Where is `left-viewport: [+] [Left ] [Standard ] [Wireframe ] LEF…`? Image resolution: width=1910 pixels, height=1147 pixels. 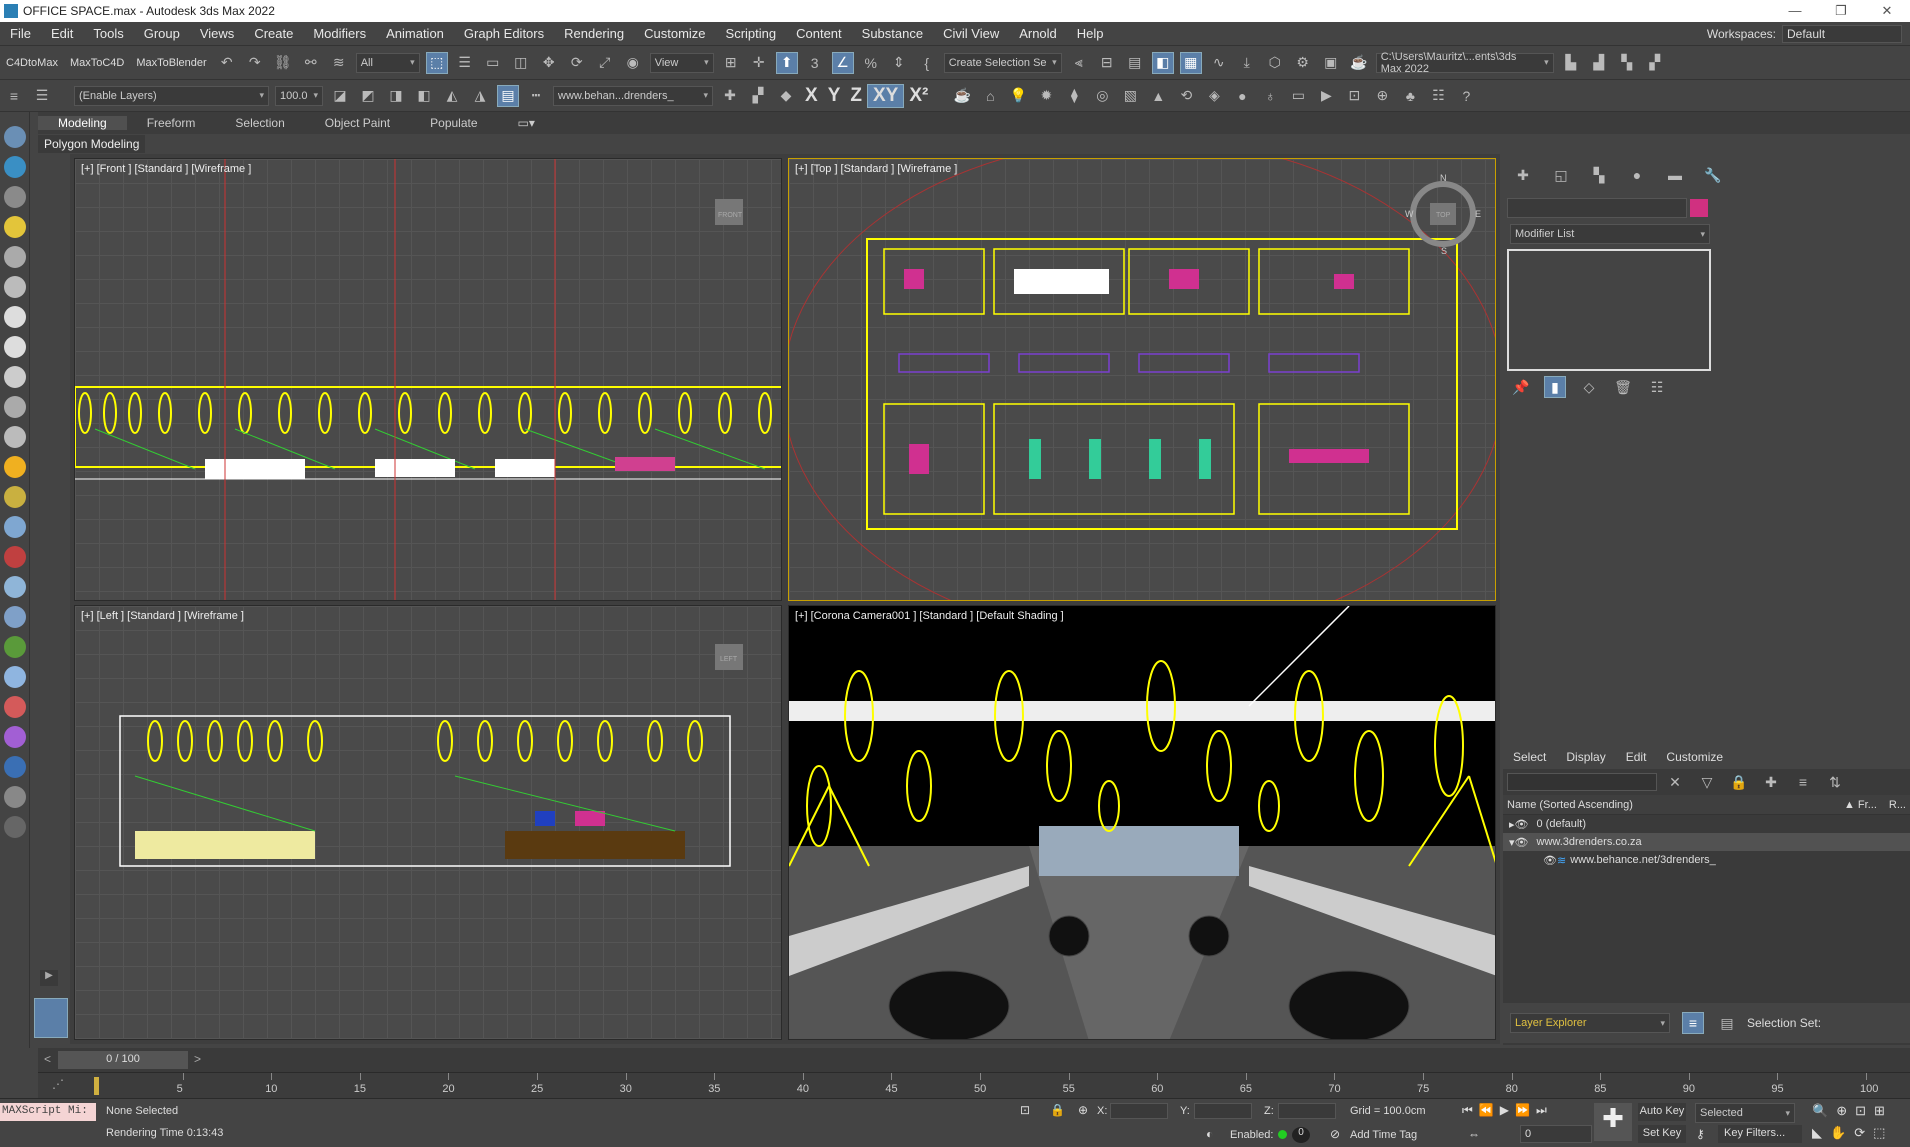 left-viewport: [+] [Left ] [Standard ] [Wireframe ] LEF… is located at coordinates (428, 822).